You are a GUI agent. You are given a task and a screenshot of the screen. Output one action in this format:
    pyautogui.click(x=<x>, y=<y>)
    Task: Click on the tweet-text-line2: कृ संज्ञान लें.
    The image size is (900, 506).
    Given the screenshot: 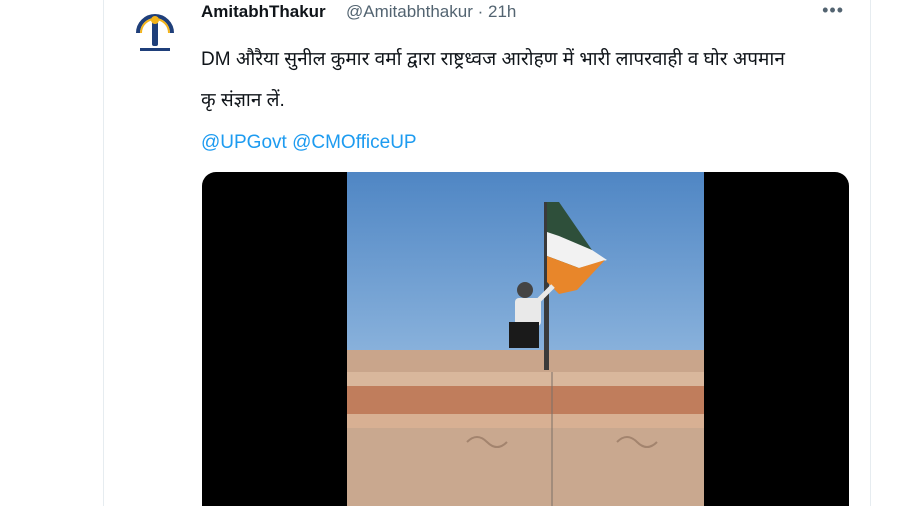 What is the action you would take?
    pyautogui.click(x=243, y=100)
    